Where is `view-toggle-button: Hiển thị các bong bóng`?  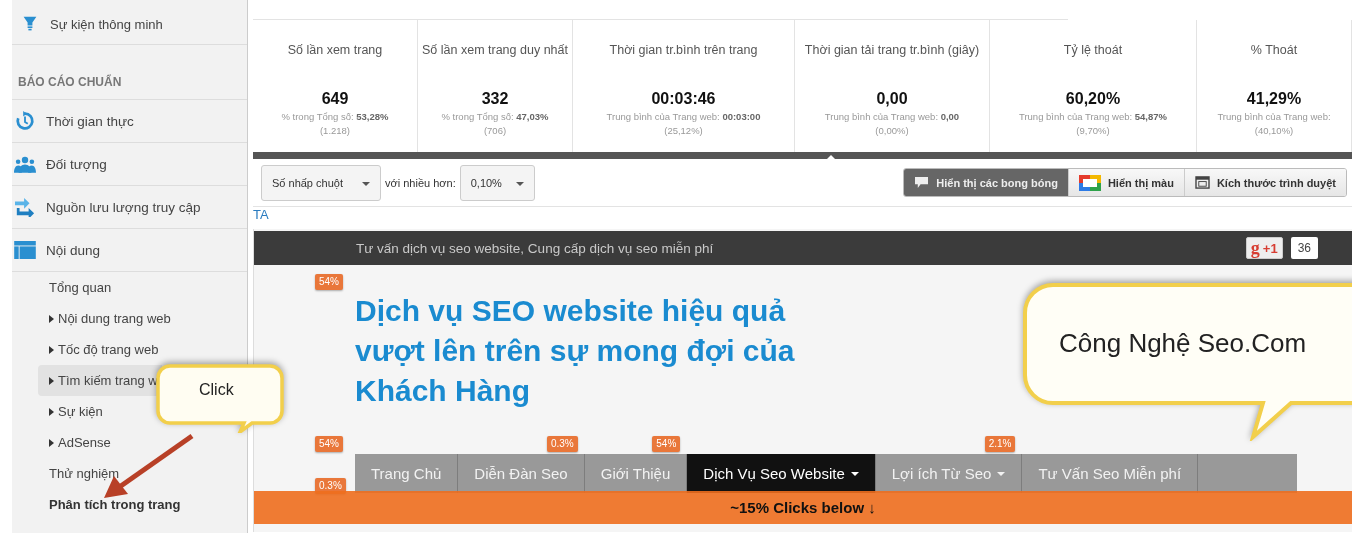 view-toggle-button: Hiển thị các bong bóng is located at coordinates (986, 182).